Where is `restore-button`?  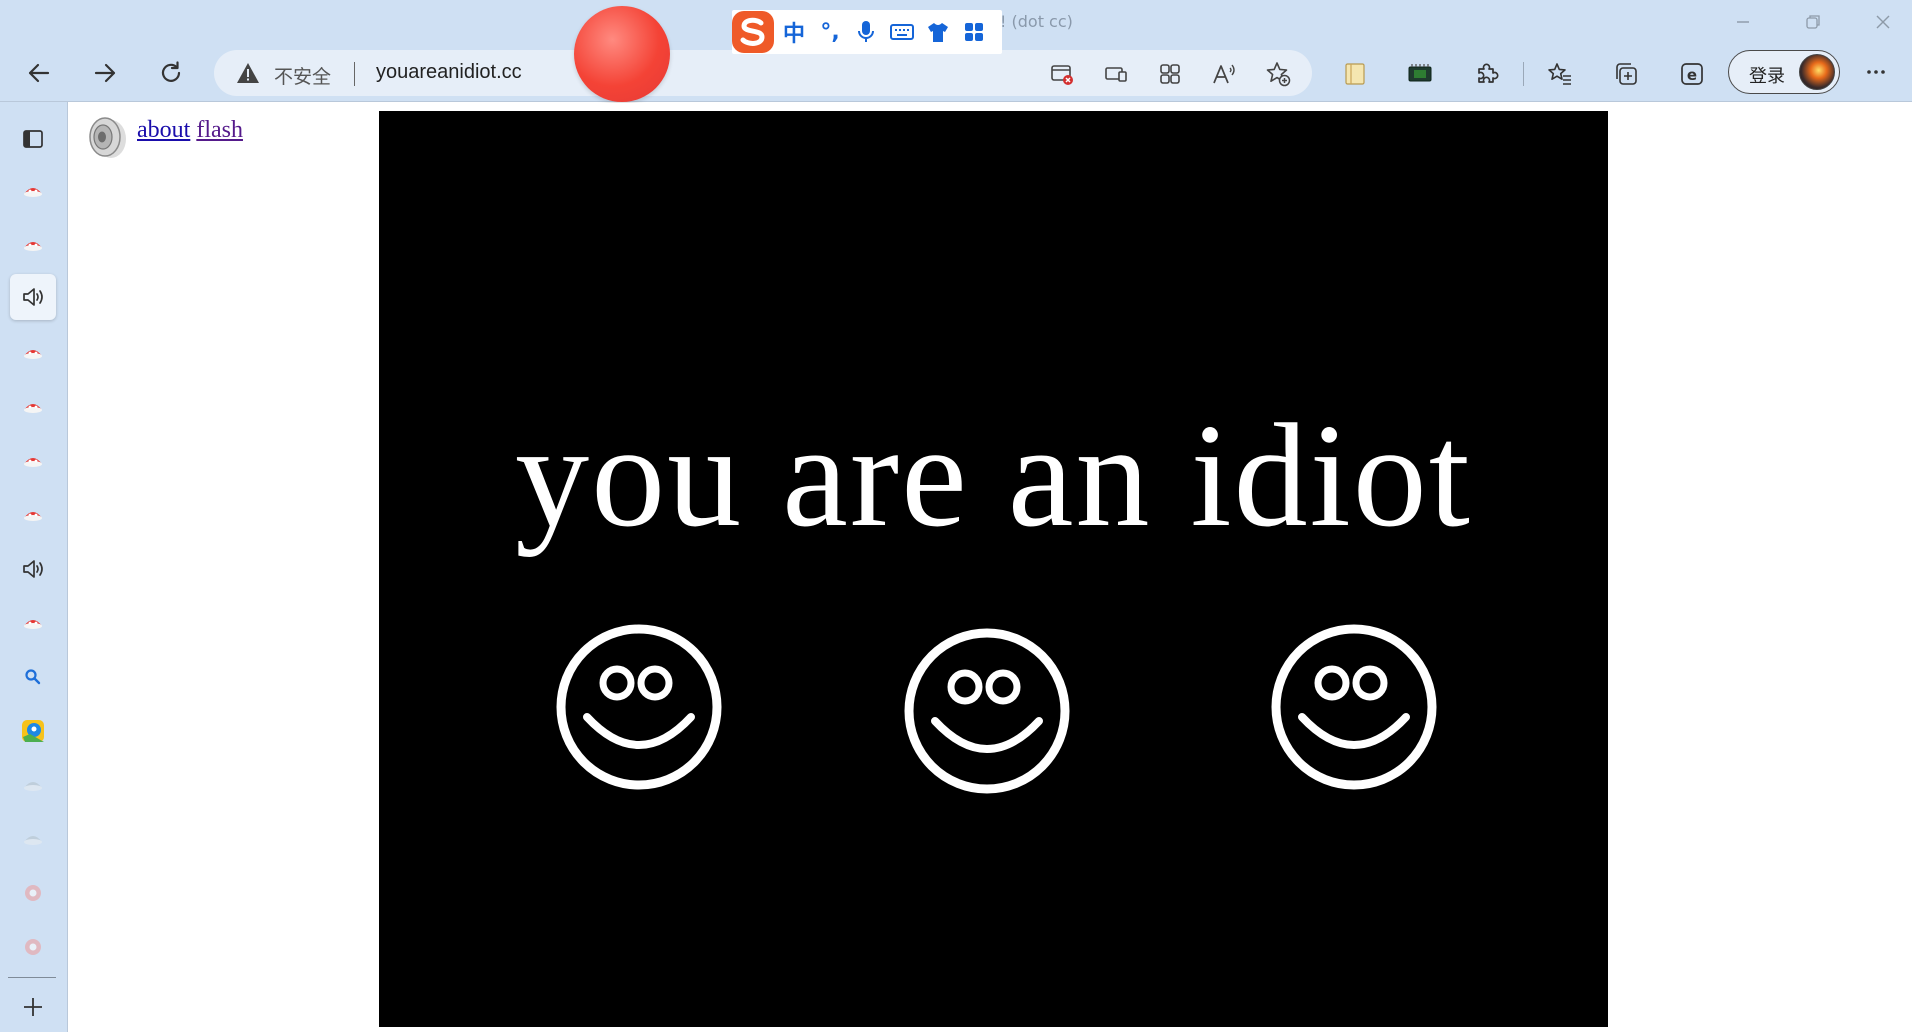 restore-button is located at coordinates (1813, 22).